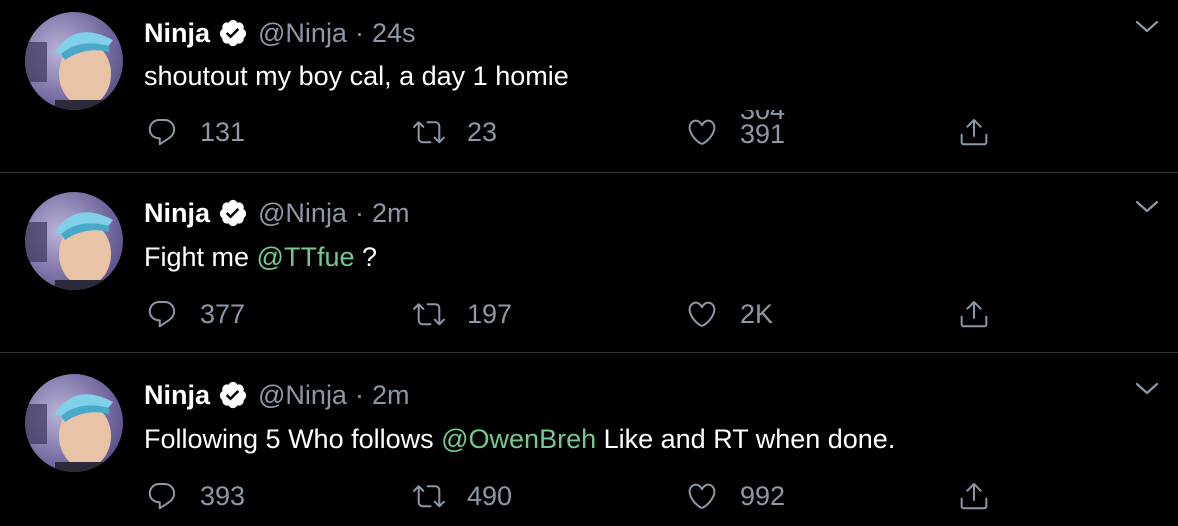  Describe the element at coordinates (746, 439) in the screenshot. I see `tweet-text-part: Like and RT when done.` at that location.